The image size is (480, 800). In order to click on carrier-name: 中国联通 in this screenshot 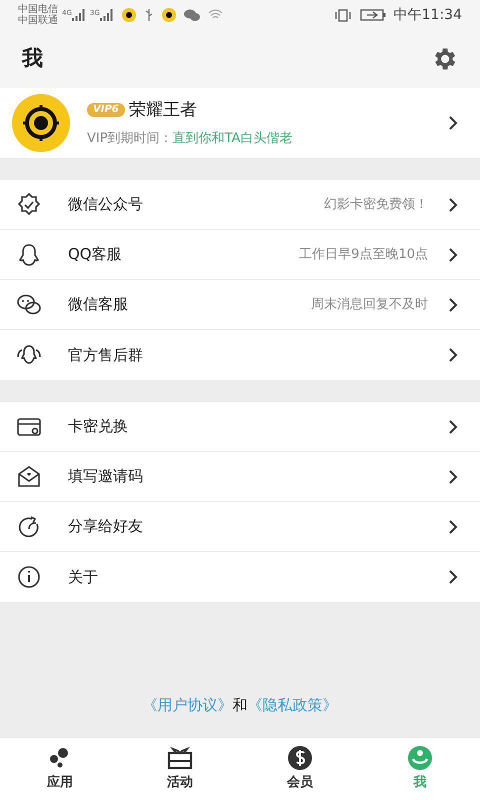, I will do `click(38, 20)`.